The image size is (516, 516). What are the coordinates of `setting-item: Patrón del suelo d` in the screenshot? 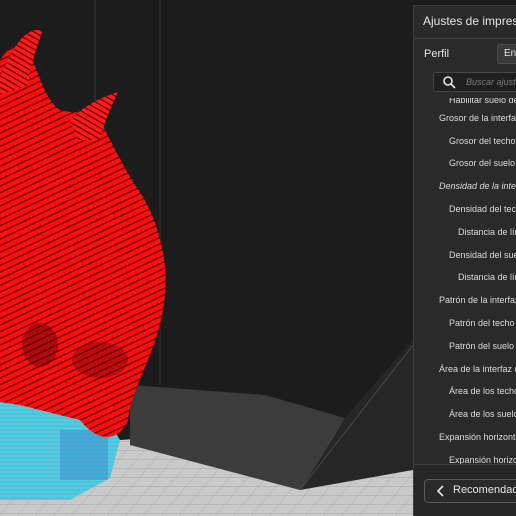 It's located at (482, 346).